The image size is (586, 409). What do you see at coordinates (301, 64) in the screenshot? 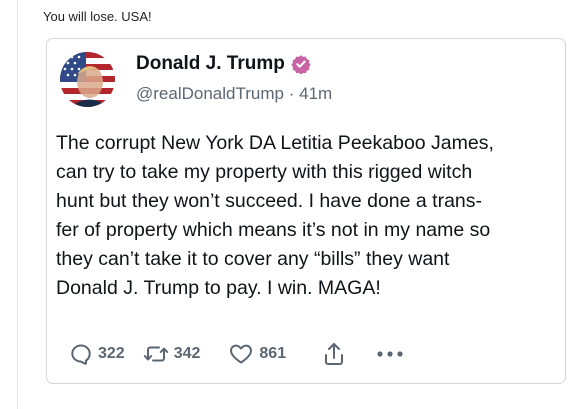
I see `verified-badge-icon` at bounding box center [301, 64].